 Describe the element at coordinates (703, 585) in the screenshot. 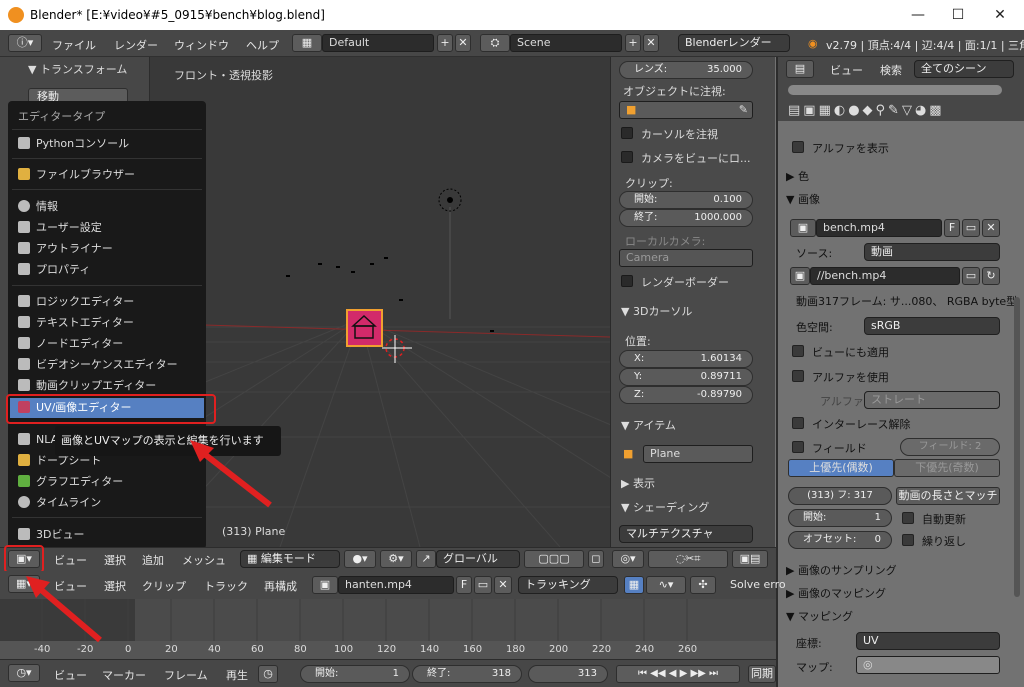

I see `pivot-clip-icon: ✣` at that location.